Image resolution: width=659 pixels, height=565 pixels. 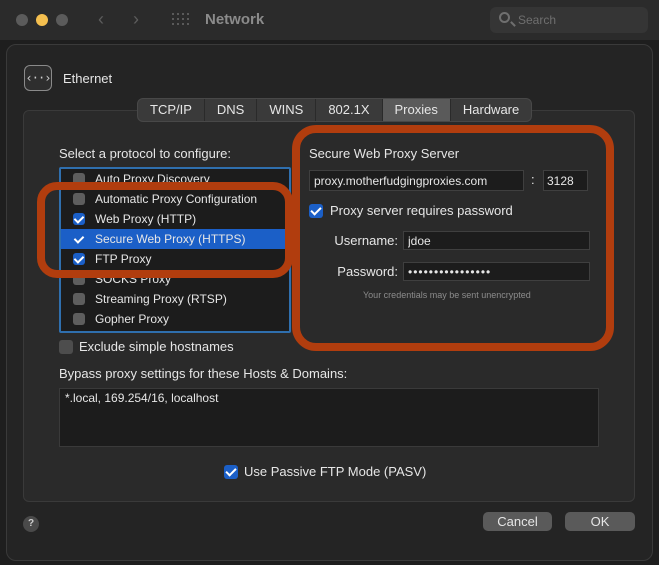 I want to click on tab-proxies: Proxies, so click(x=416, y=110).